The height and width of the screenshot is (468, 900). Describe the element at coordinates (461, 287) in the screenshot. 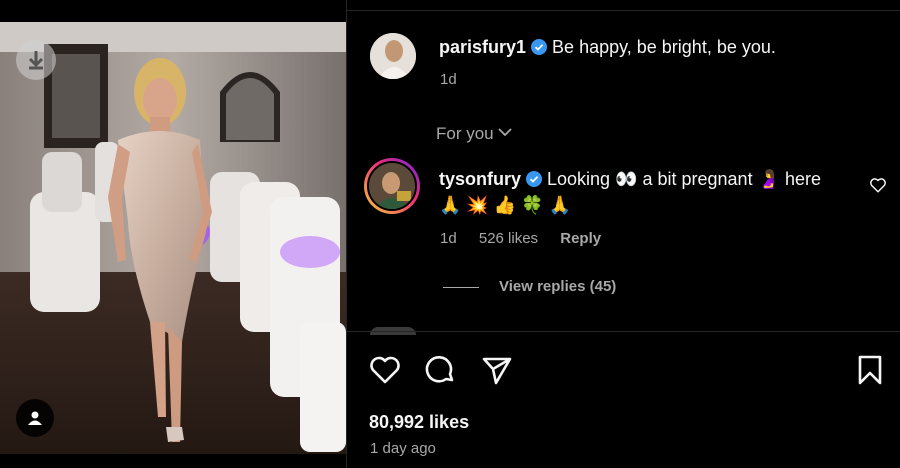

I see `replies-divider` at that location.